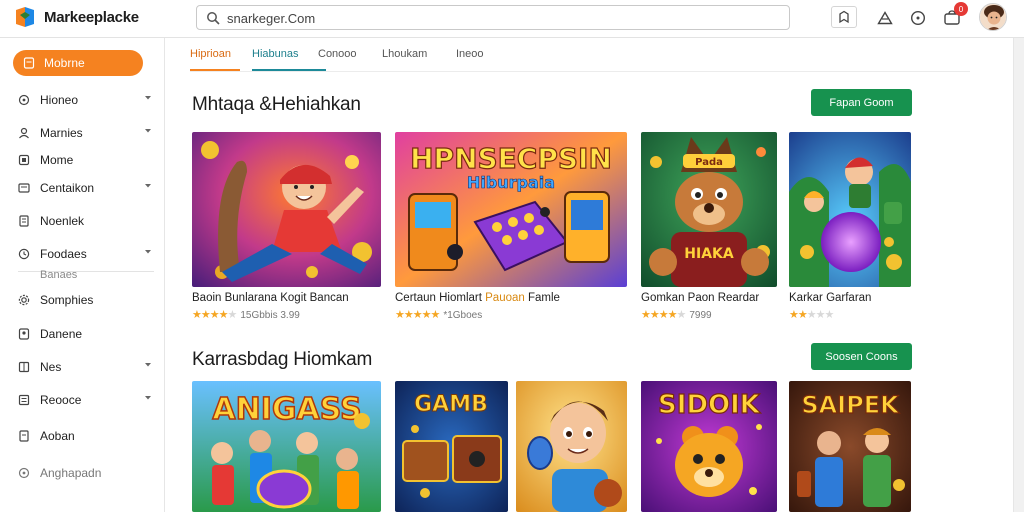 Image resolution: width=1024 pixels, height=512 pixels. I want to click on game-card: SIDOIK, so click(709, 446).